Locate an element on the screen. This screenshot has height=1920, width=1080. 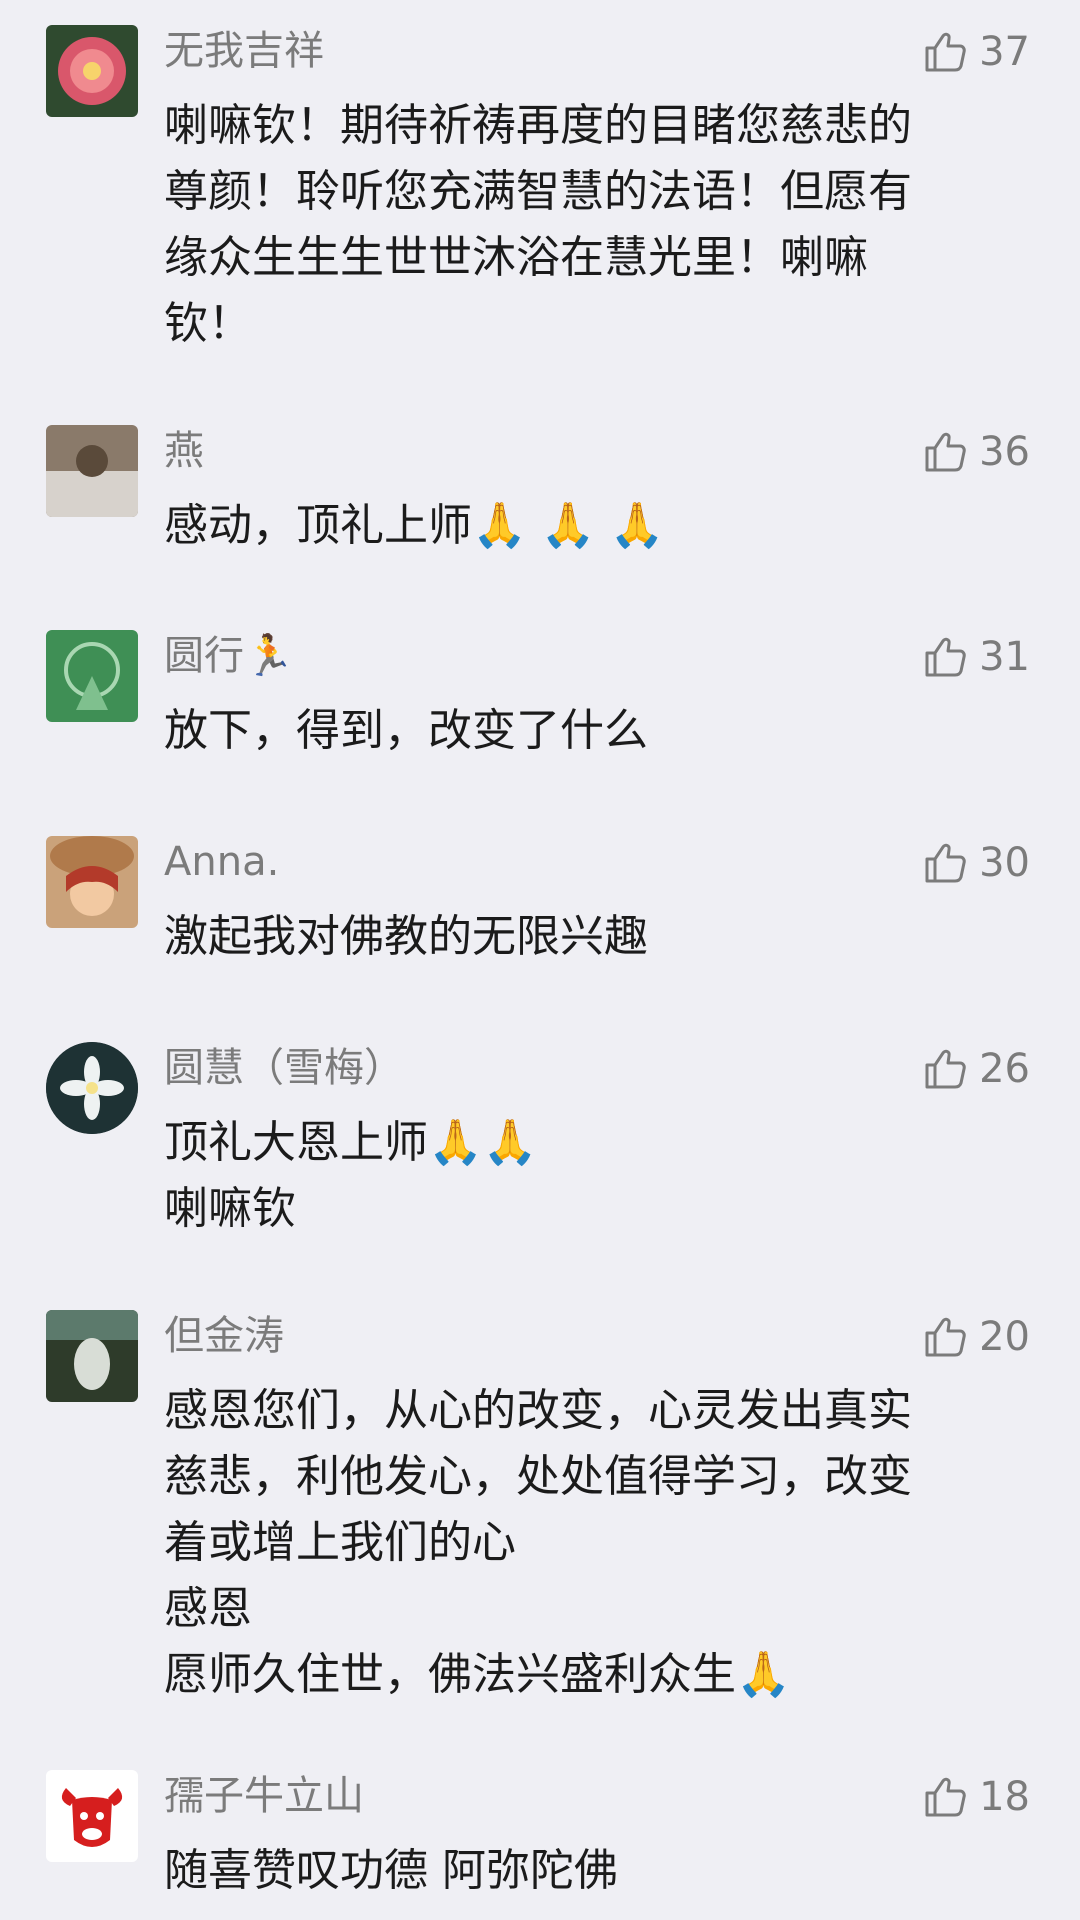
like-count: 30 is located at coordinates (1004, 863).